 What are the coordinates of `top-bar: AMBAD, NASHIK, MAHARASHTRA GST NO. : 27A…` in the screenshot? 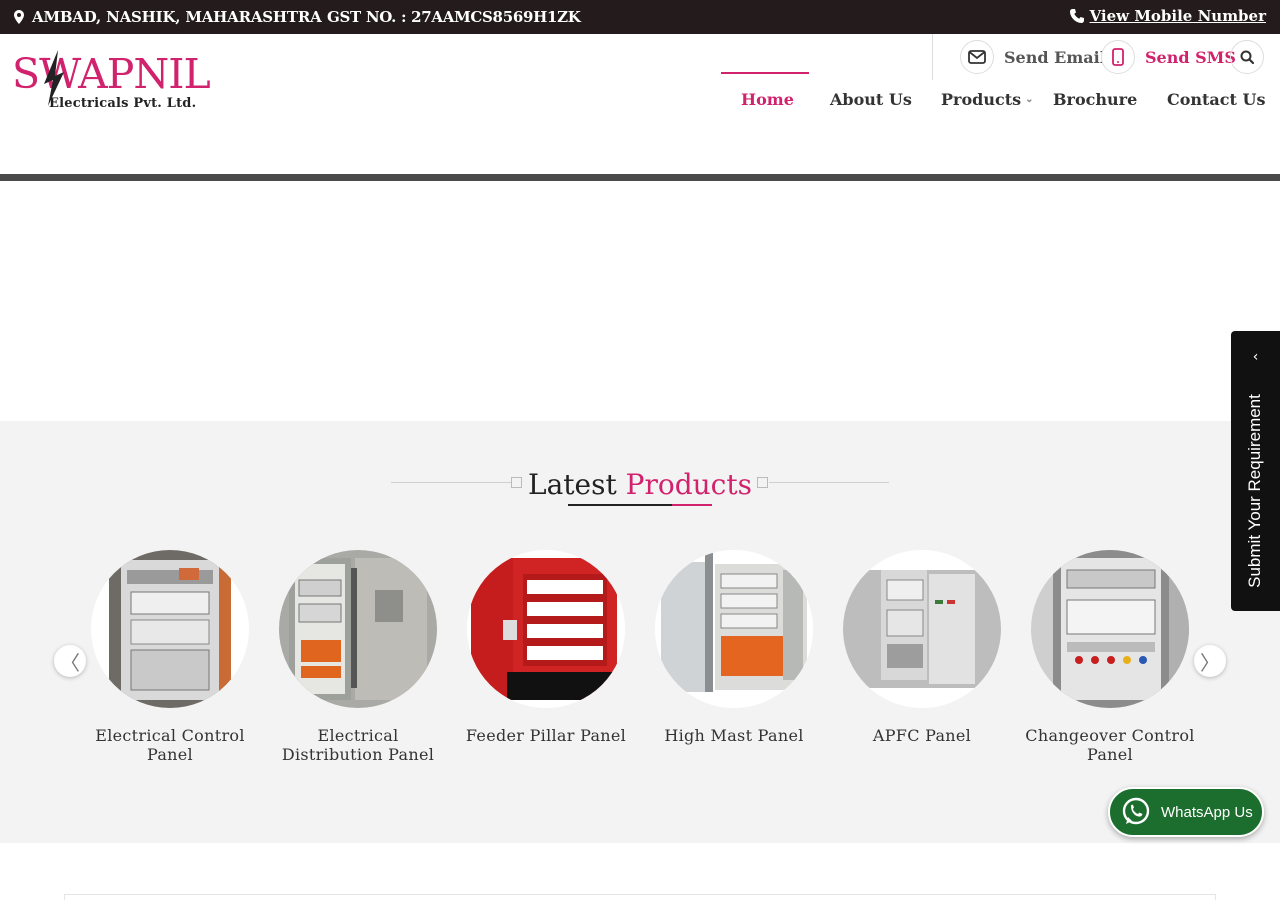 It's located at (640, 17).